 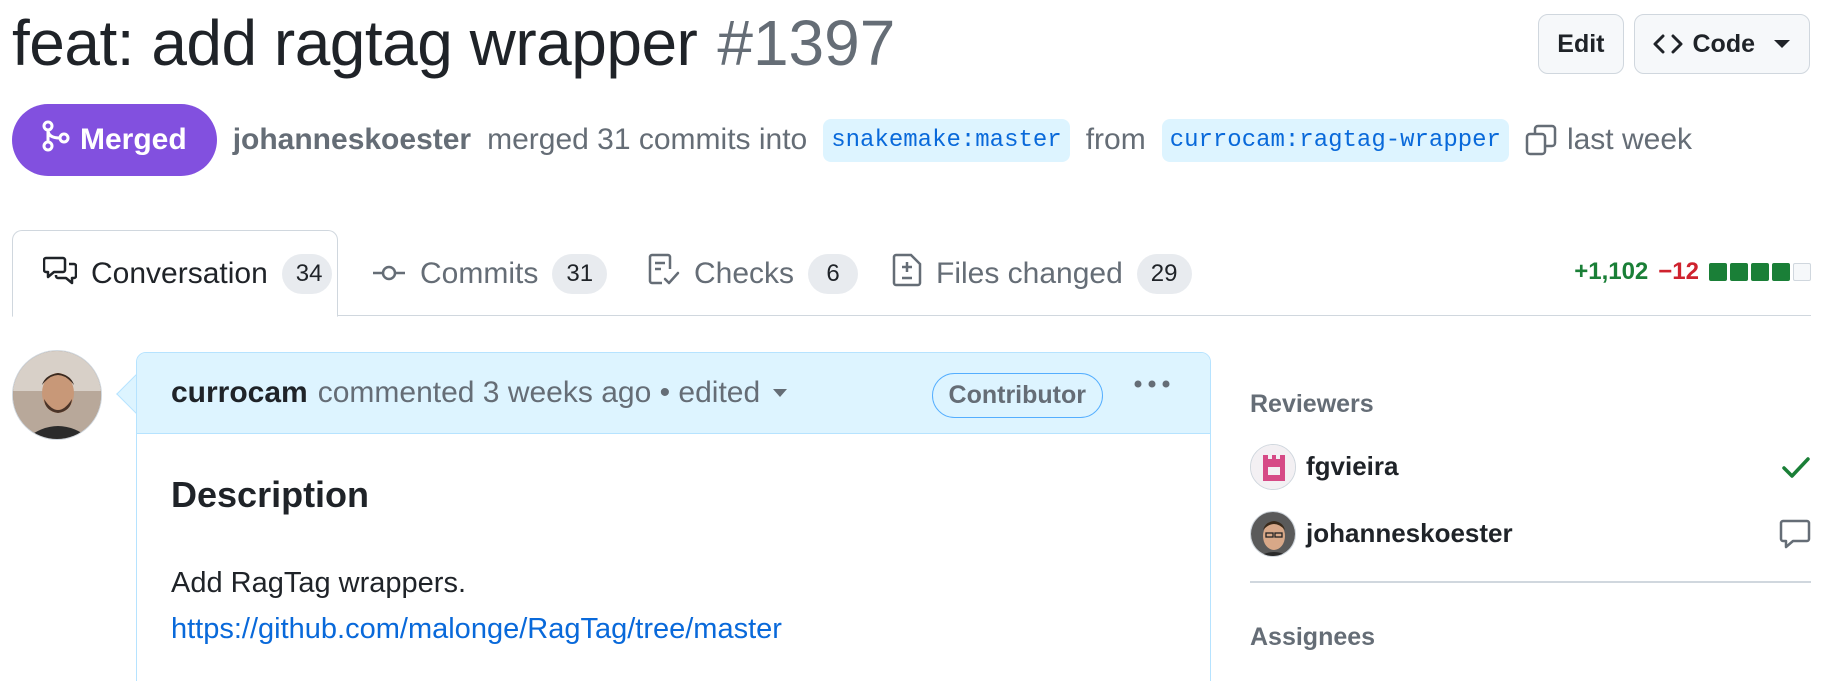 I want to click on base-branch: snakemake:master, so click(x=946, y=140).